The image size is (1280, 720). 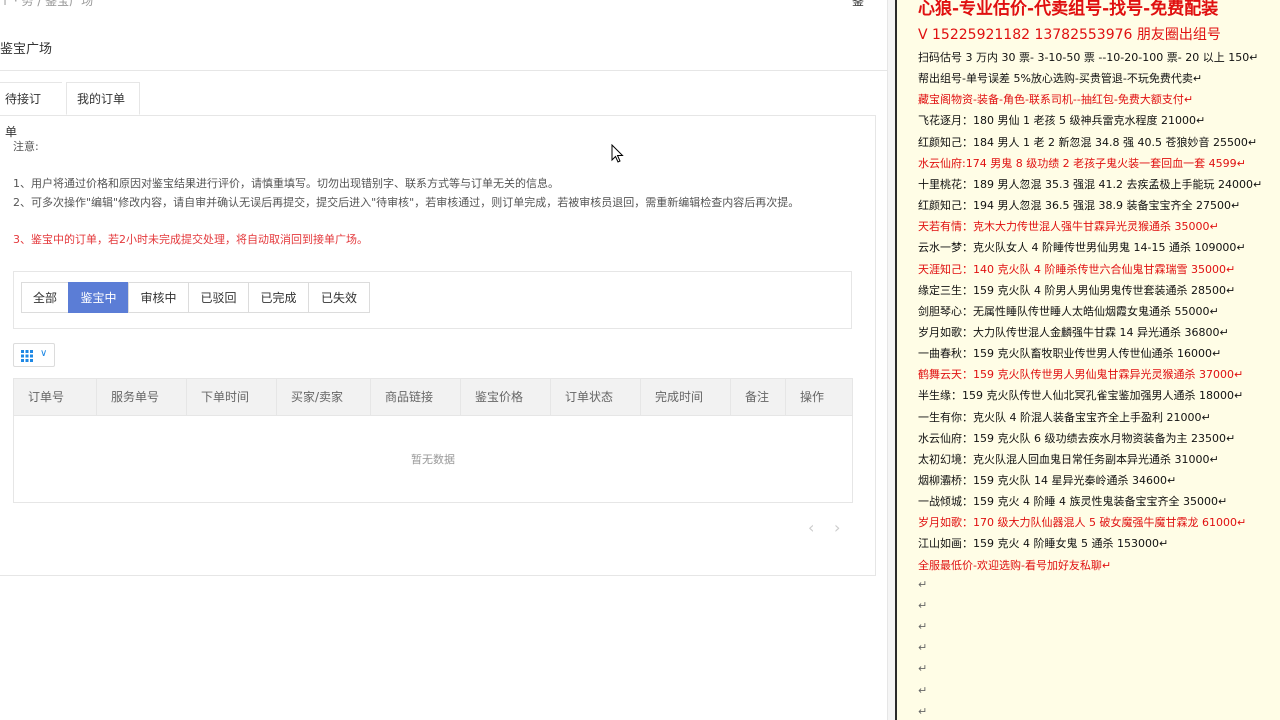 I want to click on doc-line: 一战倾城：159 克火 4 阶睡 4 族灵性鬼装备宝宝齐全 35000↵, so click(x=1073, y=502).